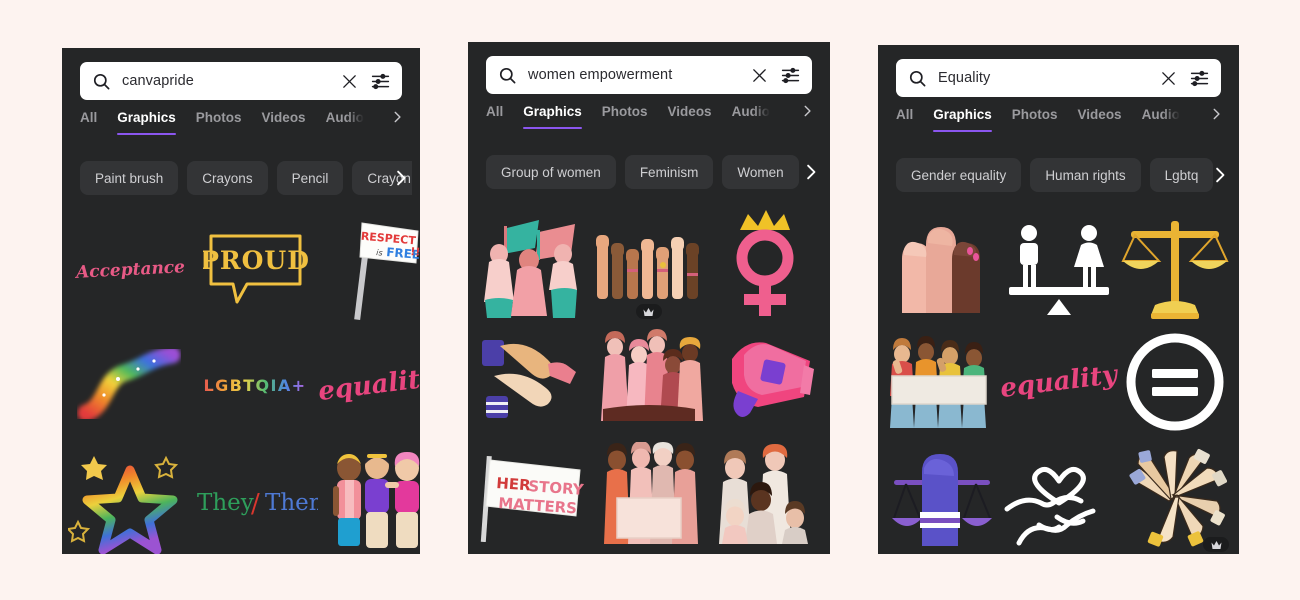  I want to click on search-bar: women empowerment, so click(649, 75).